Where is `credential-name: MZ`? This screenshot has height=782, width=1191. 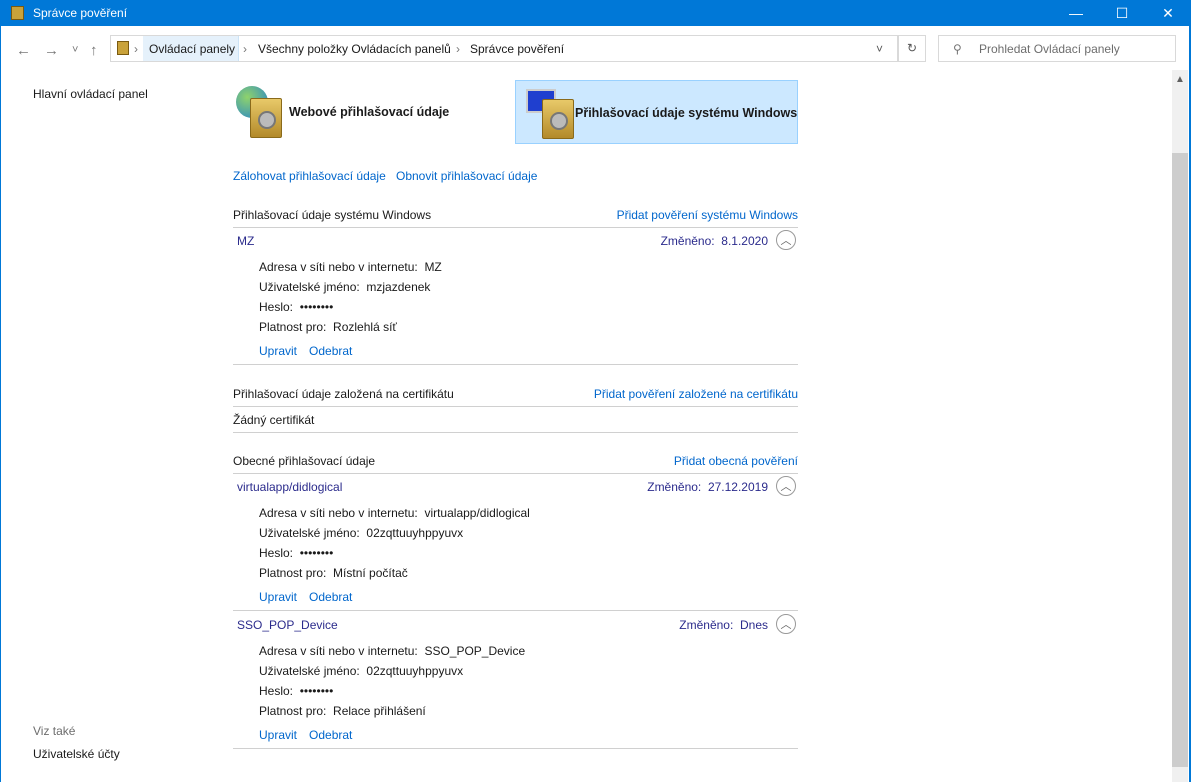 credential-name: MZ is located at coordinates (245, 241).